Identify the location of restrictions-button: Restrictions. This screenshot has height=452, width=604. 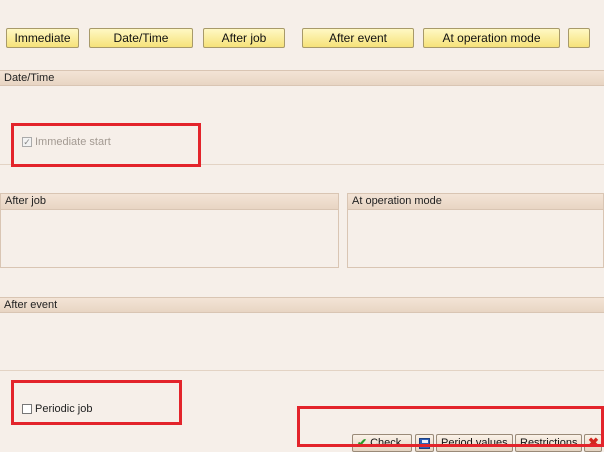
(548, 443).